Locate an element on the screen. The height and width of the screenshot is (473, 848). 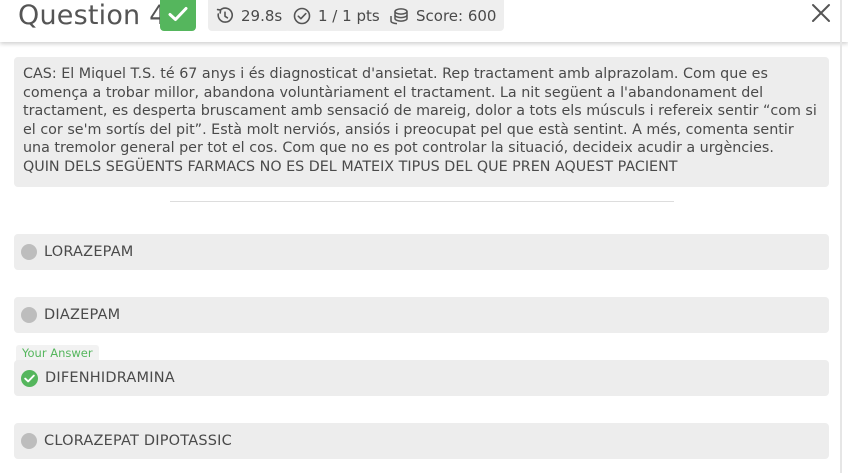
time-value: 29.8s is located at coordinates (262, 15).